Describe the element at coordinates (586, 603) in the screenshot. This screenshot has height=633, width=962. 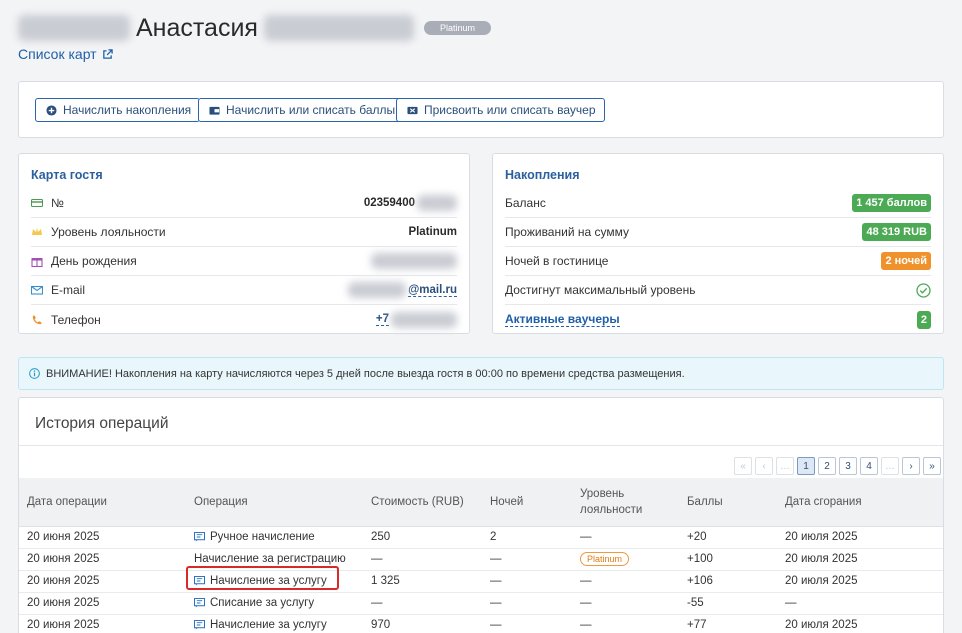
I see `tier-value: —` at that location.